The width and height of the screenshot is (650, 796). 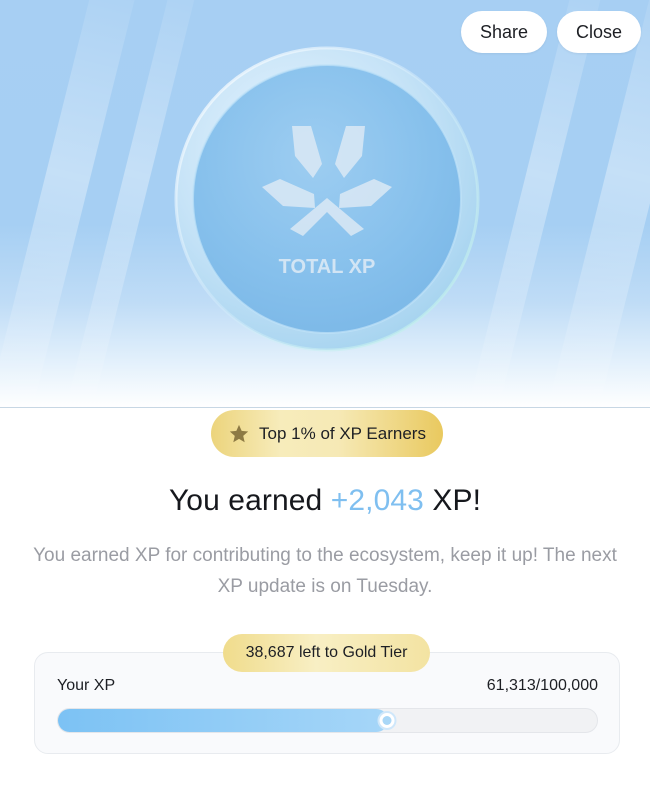 I want to click on tier-badge: Top 1% of XP Earners, so click(x=327, y=433).